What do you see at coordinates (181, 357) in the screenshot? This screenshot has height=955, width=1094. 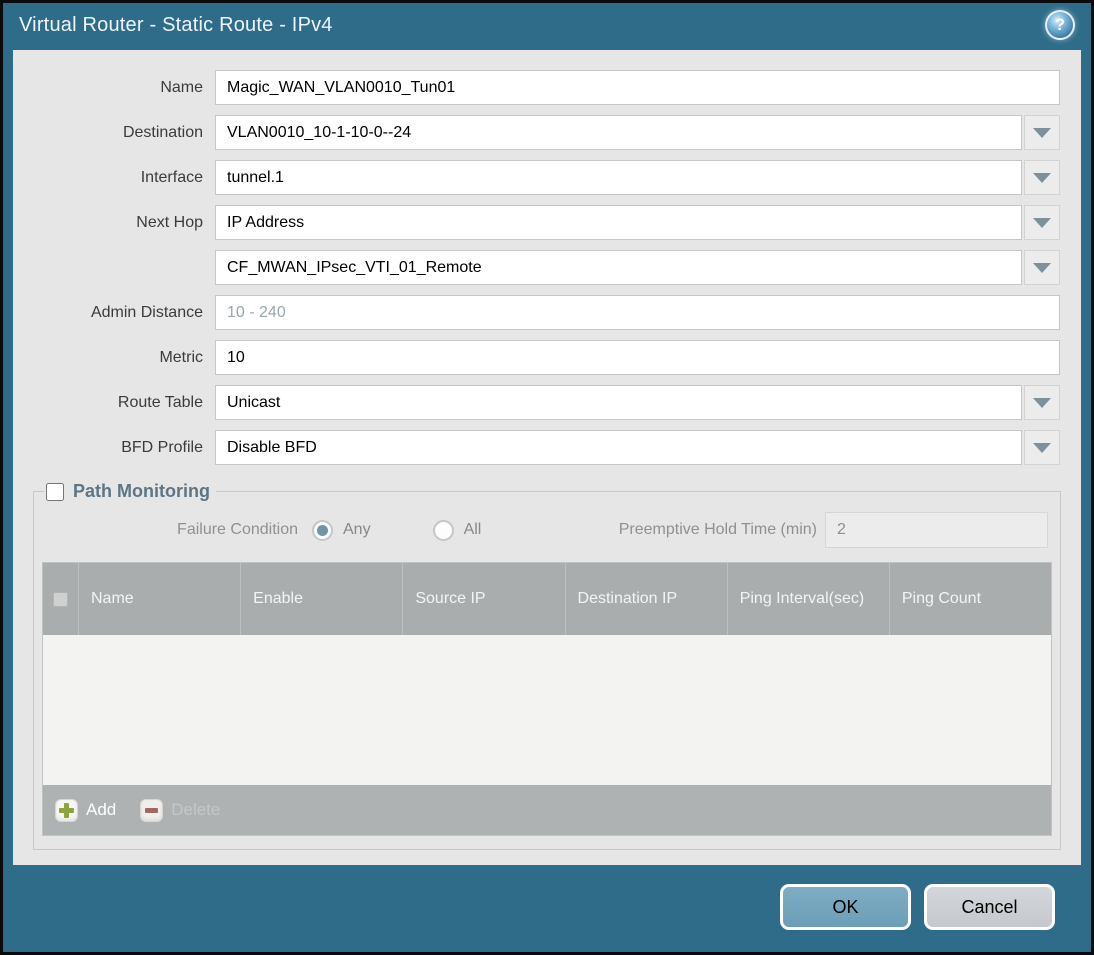 I see `metric-label: Metric` at bounding box center [181, 357].